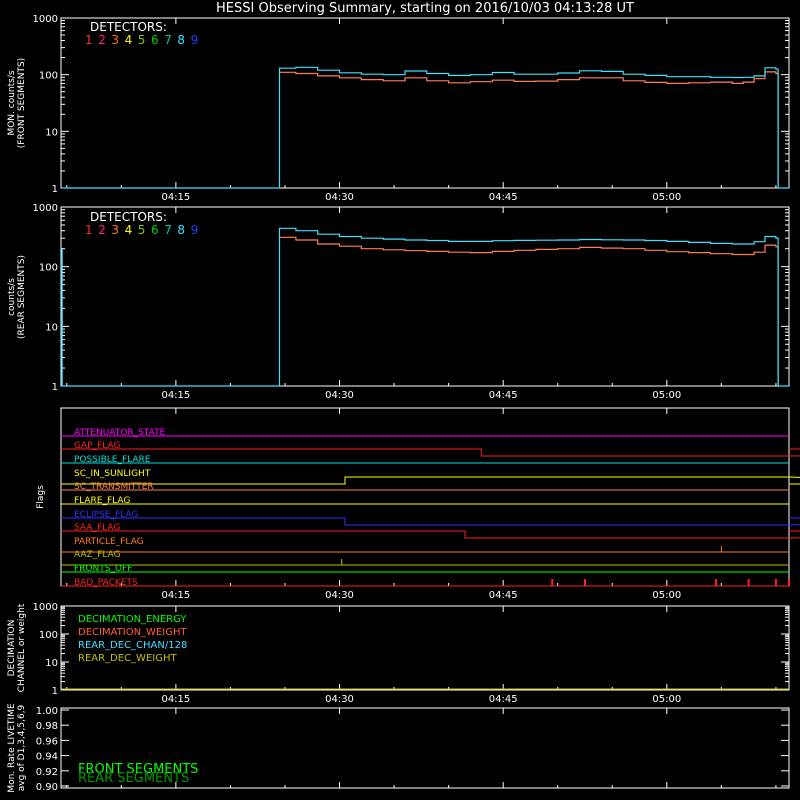 Image resolution: width=800 pixels, height=800 pixels. I want to click on rear-detectors-label: DETECTORS:, so click(128, 217).